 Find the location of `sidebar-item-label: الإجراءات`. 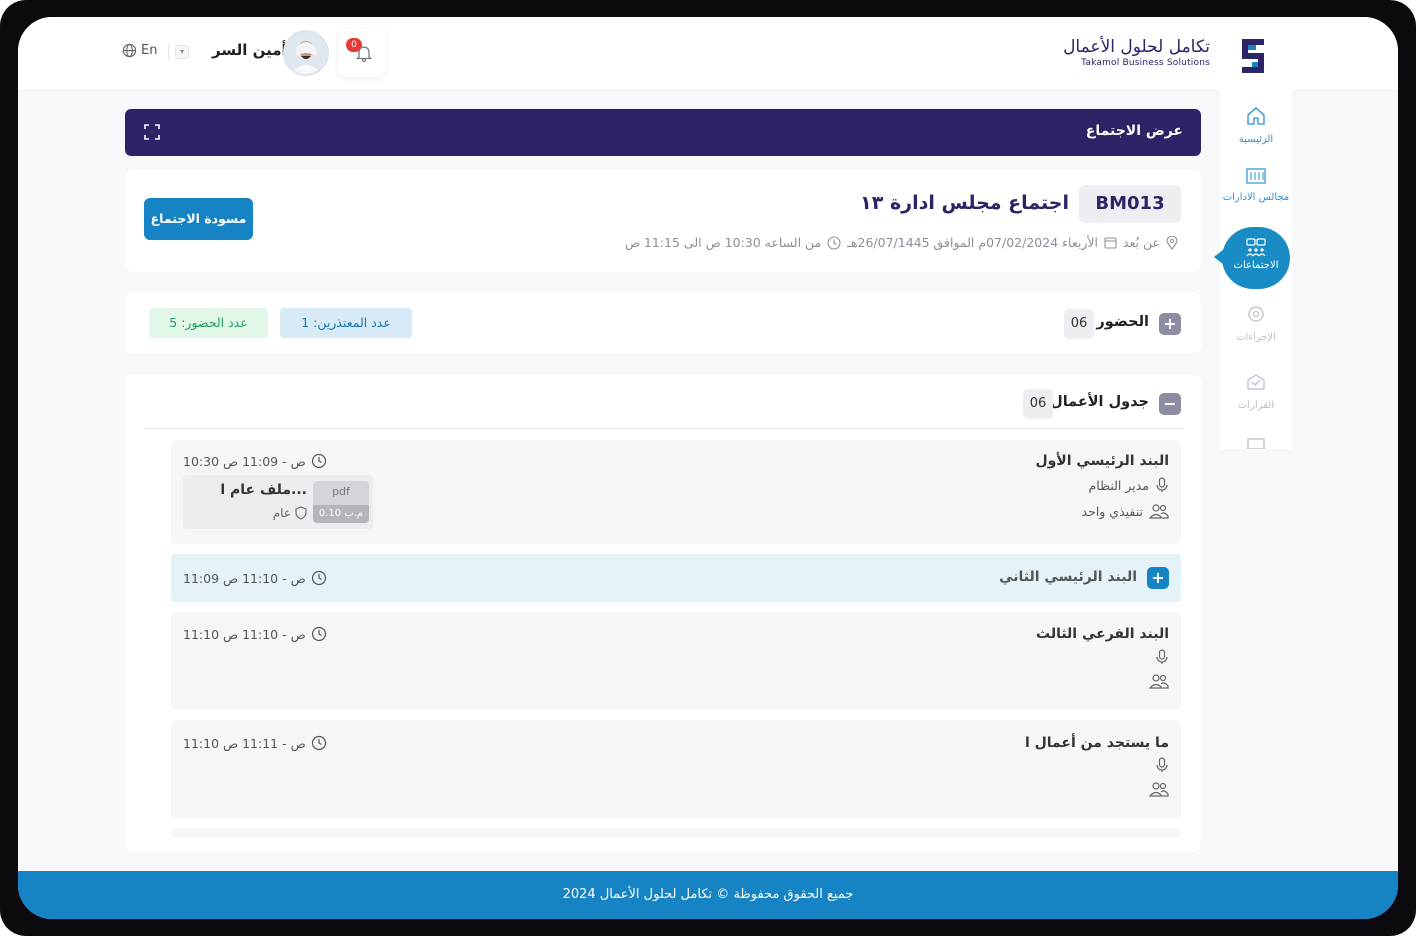

sidebar-item-label: الإجراءات is located at coordinates (1256, 337).